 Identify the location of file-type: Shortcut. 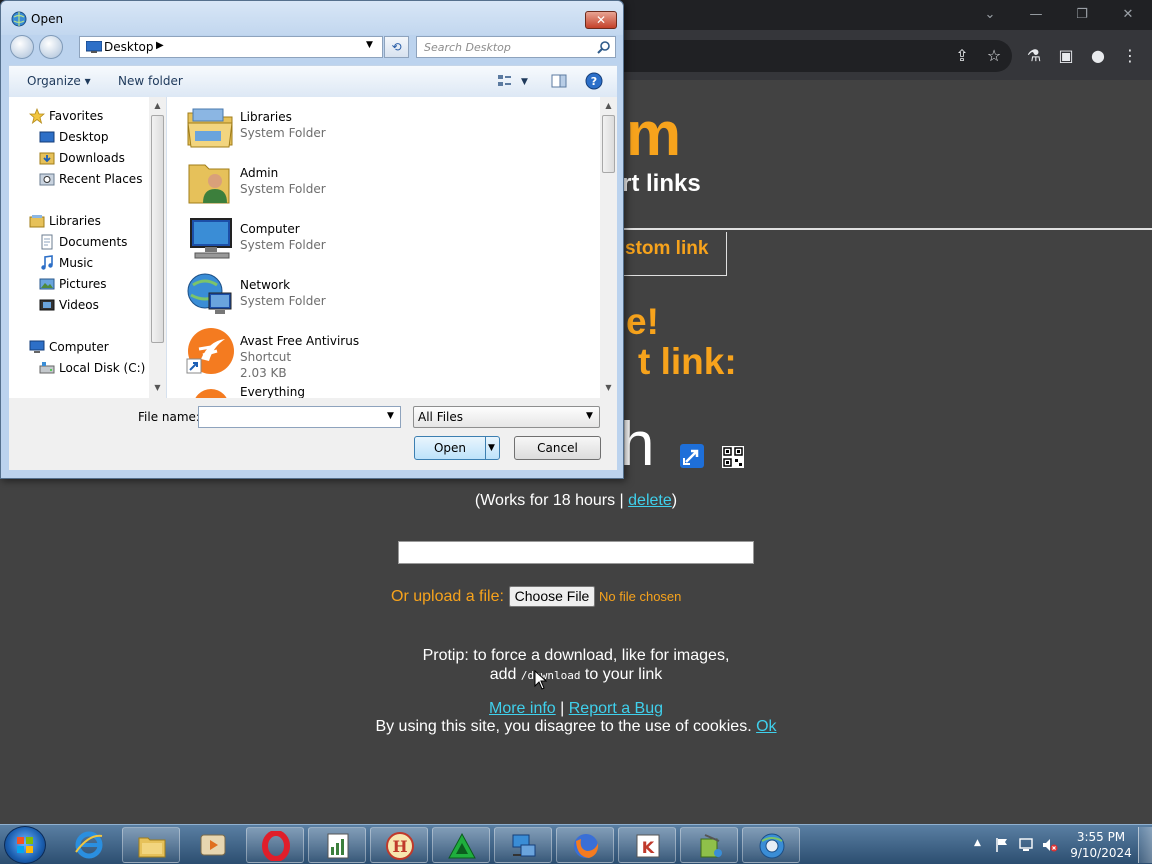
(266, 357).